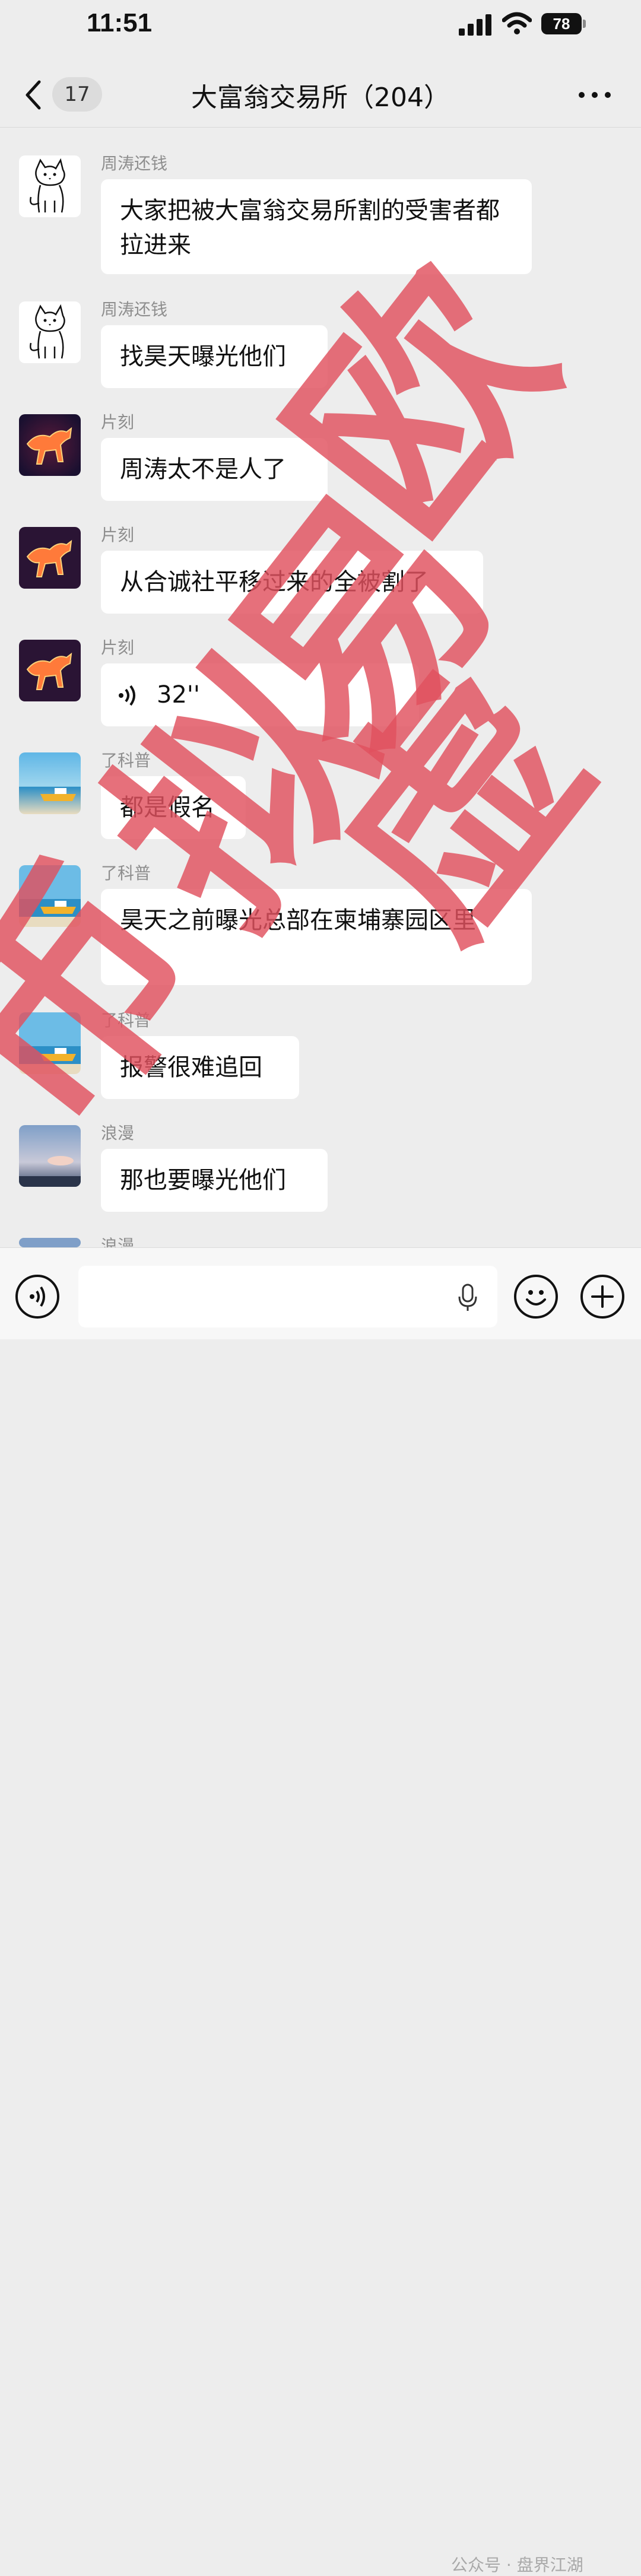  Describe the element at coordinates (584, 24) in the screenshot. I see `battery-tip` at that location.